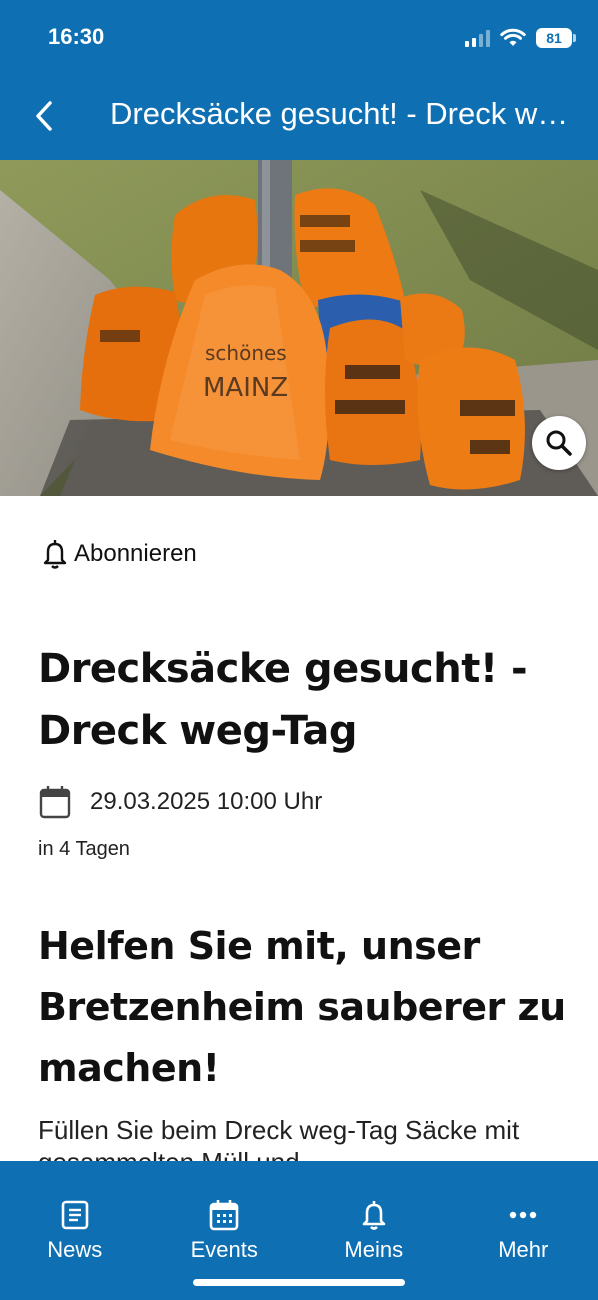 The image size is (598, 1300). I want to click on back-button, so click(44, 116).